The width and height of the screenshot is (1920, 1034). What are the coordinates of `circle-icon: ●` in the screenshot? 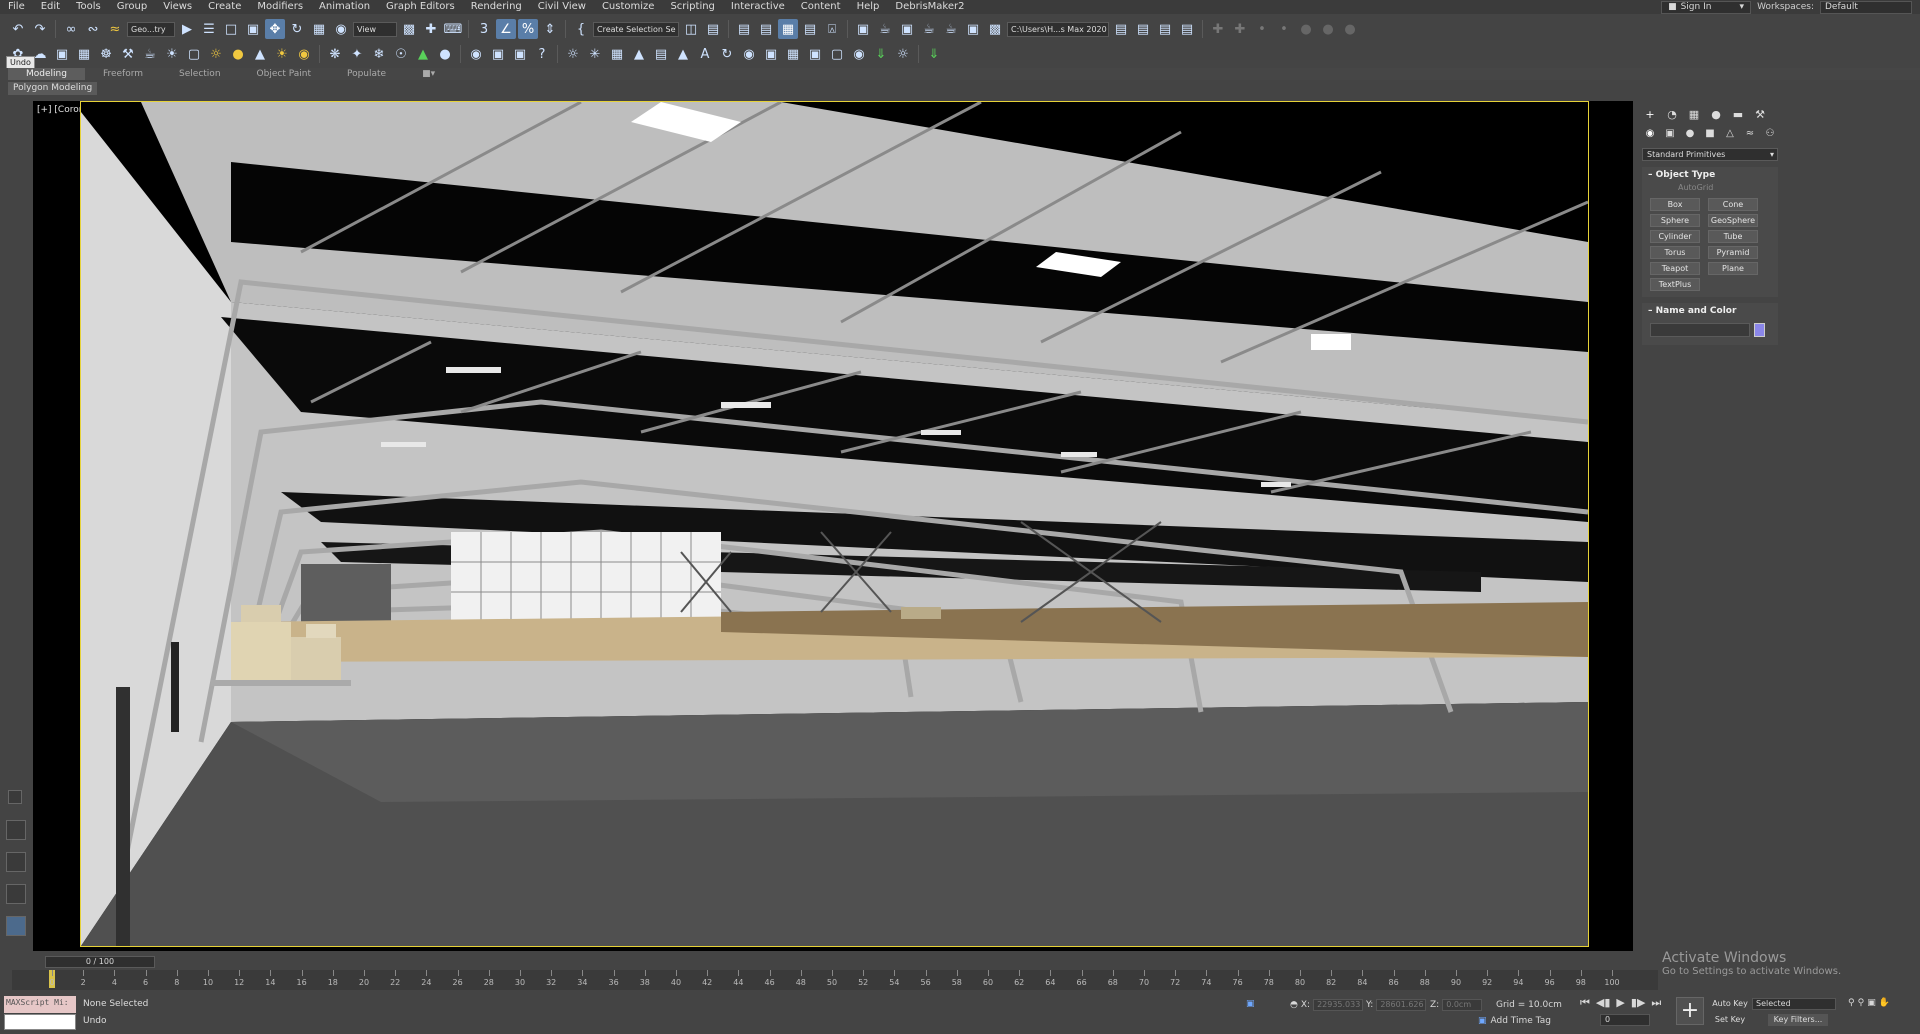 It's located at (1306, 29).